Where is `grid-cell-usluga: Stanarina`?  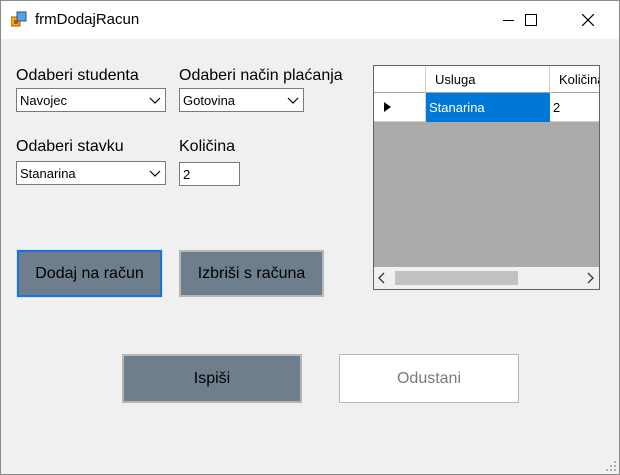
grid-cell-usluga: Stanarina is located at coordinates (488, 107).